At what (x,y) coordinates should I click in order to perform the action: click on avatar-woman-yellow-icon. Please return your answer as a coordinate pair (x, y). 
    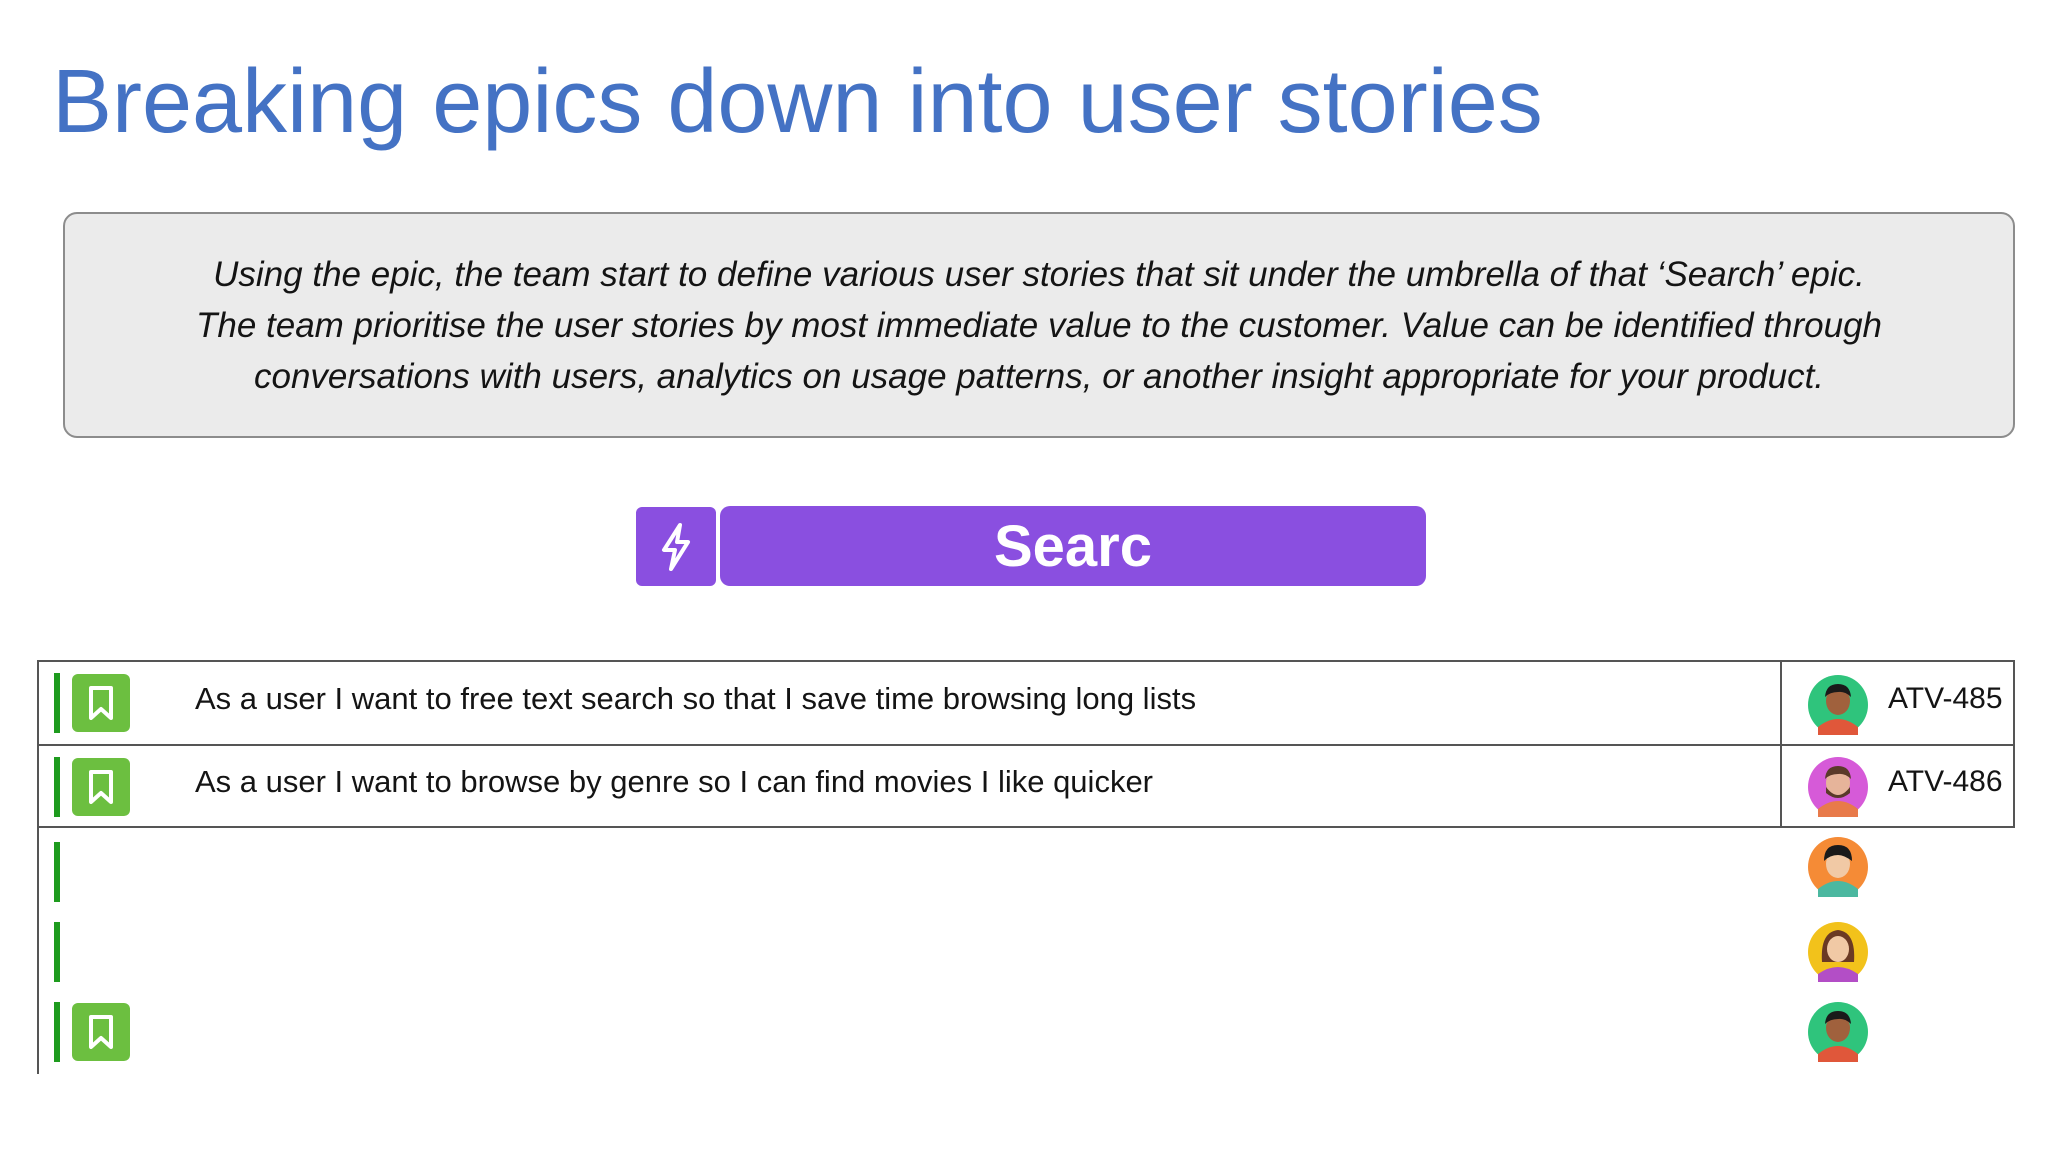
    Looking at the image, I should click on (1838, 952).